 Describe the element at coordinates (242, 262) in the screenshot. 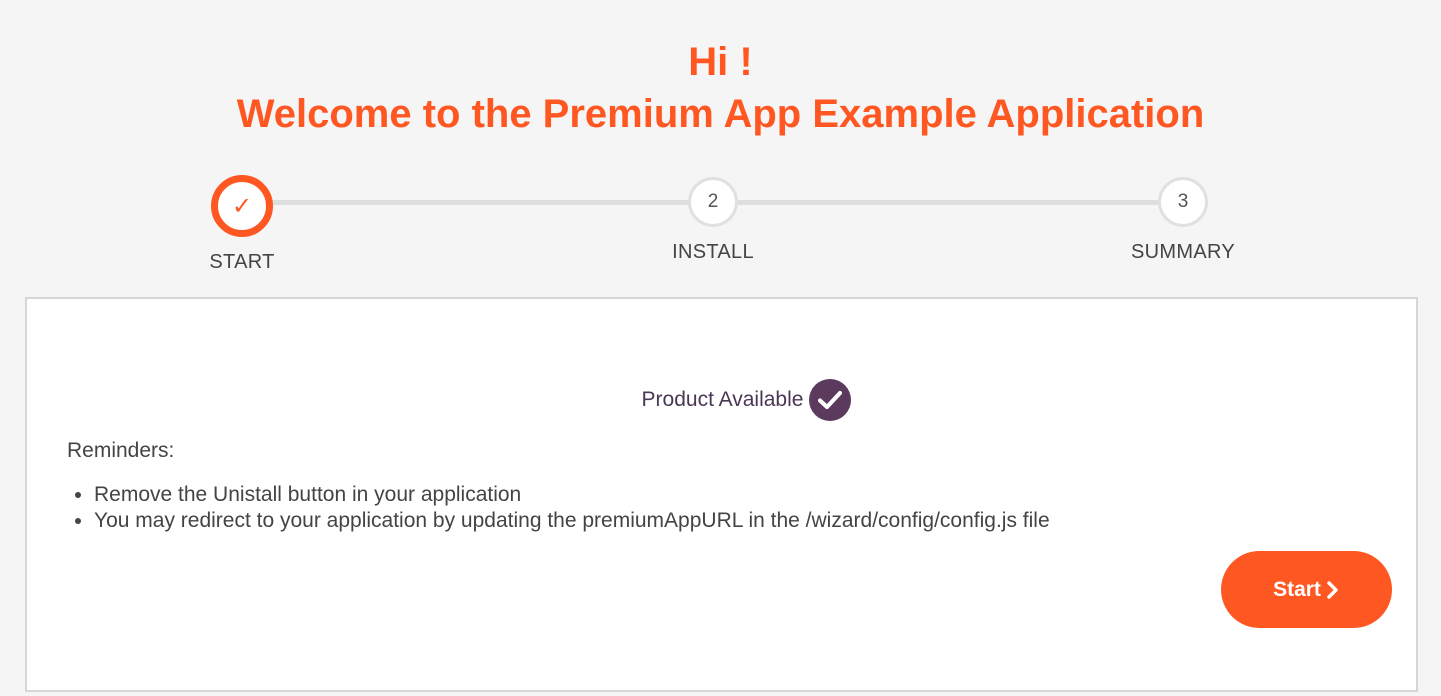

I see `step-start-label: START` at that location.